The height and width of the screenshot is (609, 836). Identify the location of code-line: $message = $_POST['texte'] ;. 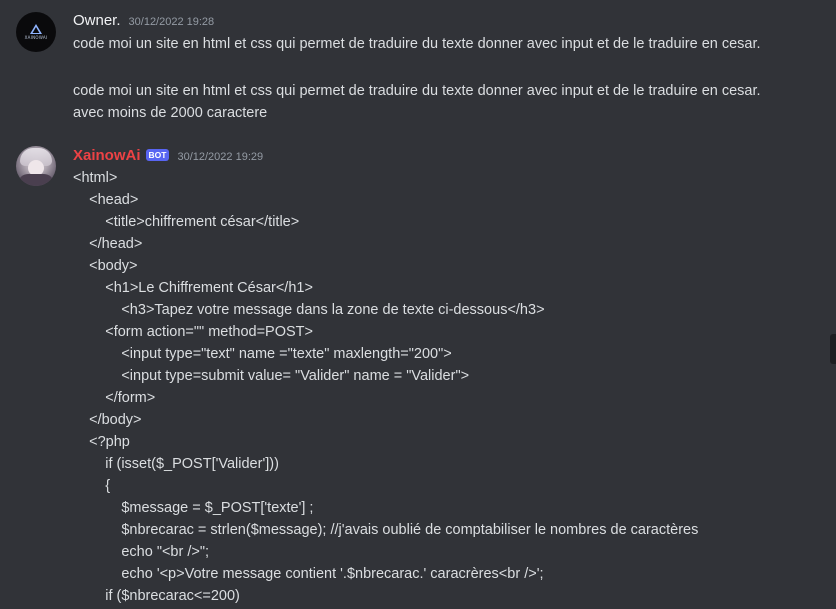
(193, 508).